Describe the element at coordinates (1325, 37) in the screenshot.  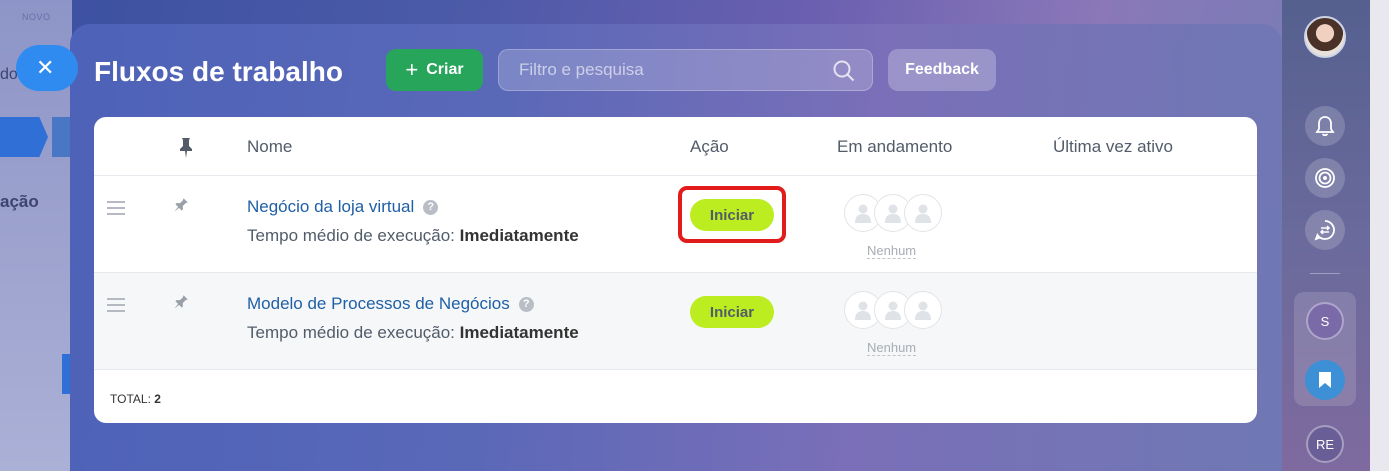
I see `user-avatar` at that location.